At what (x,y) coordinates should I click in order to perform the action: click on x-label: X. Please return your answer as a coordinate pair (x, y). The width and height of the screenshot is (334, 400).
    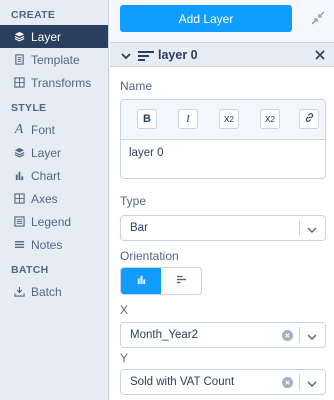
    Looking at the image, I should click on (124, 310).